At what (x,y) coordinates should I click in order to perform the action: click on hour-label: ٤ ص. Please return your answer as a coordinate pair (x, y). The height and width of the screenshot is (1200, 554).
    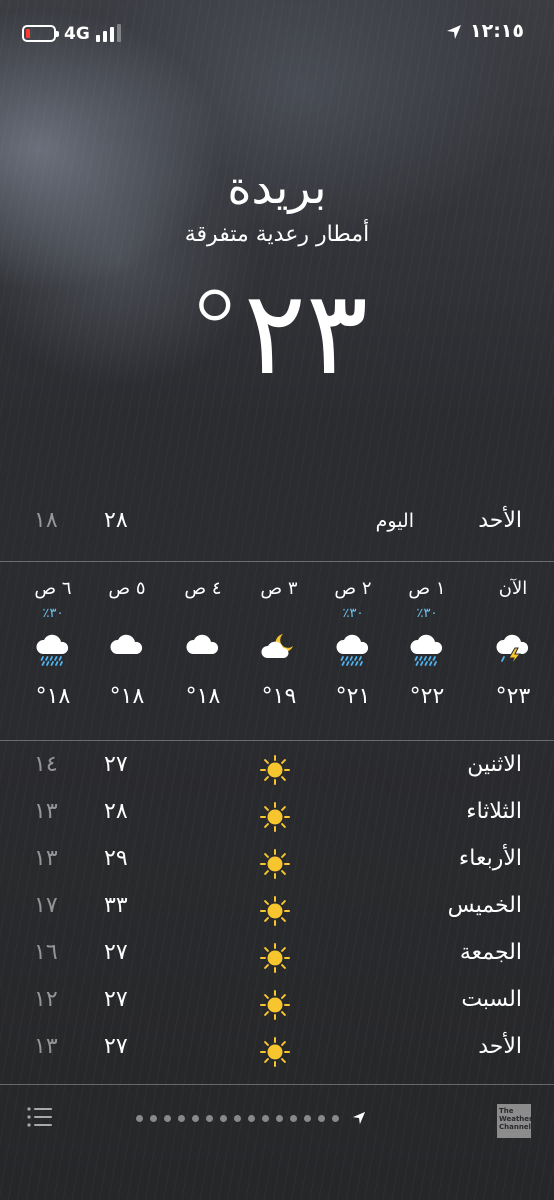
    Looking at the image, I should click on (203, 588).